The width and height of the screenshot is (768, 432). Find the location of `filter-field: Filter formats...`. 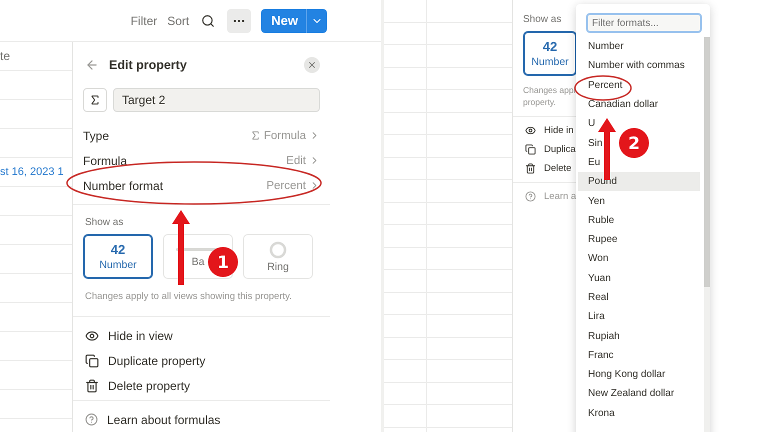

filter-field: Filter formats... is located at coordinates (644, 23).